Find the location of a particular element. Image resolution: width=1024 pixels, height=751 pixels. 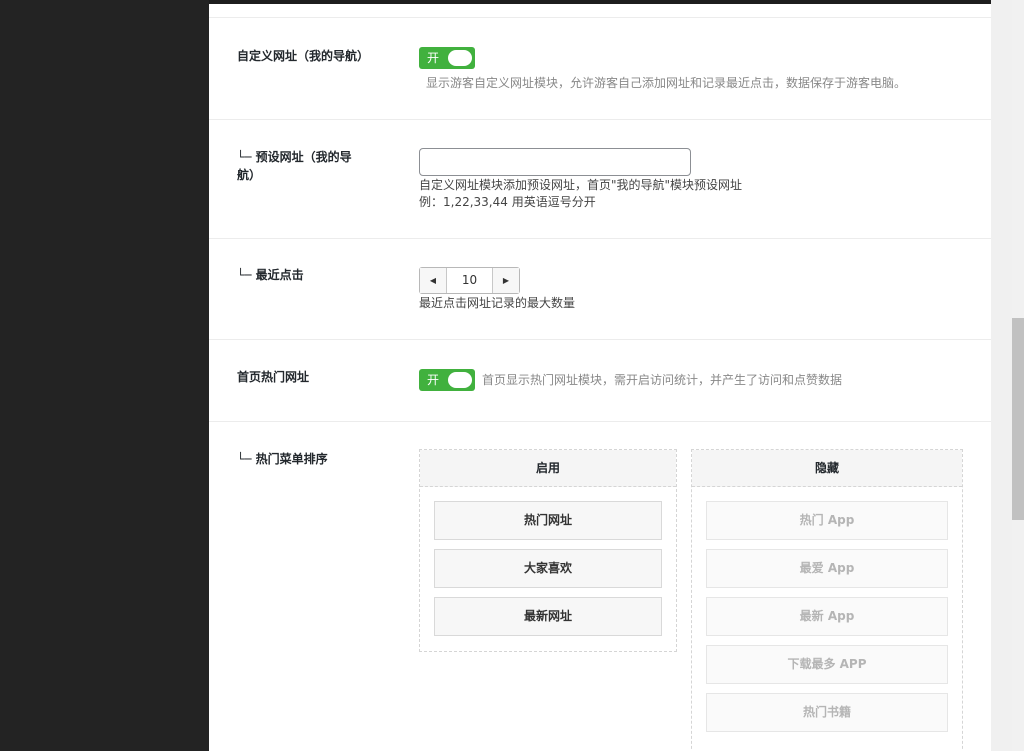

hidden-item-hot-app: 热门 App is located at coordinates (827, 520).